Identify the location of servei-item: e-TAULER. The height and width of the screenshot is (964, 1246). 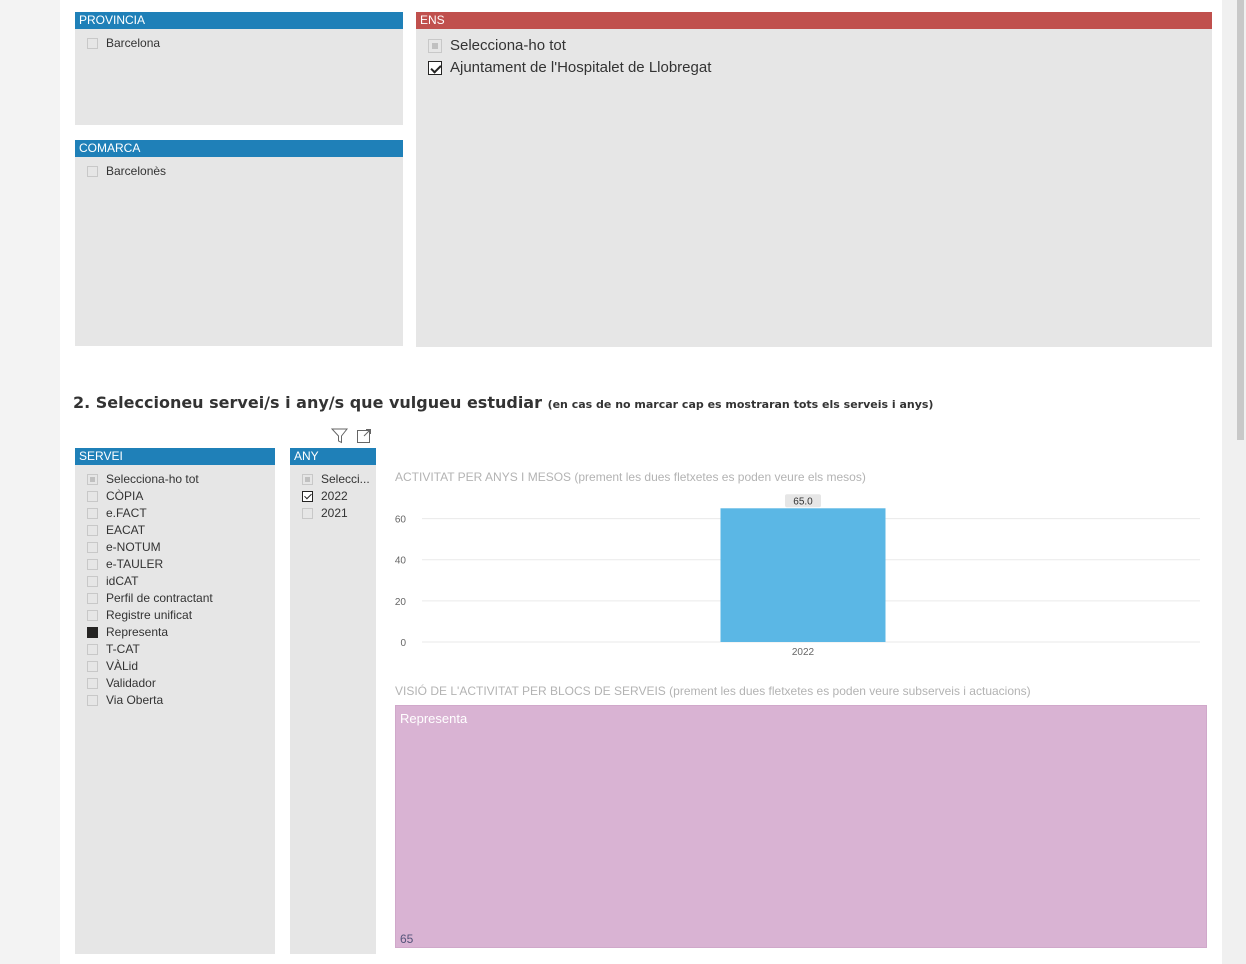
(175, 564).